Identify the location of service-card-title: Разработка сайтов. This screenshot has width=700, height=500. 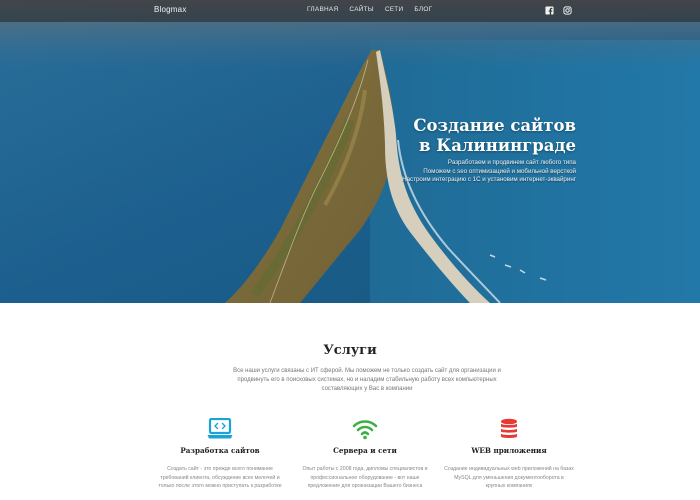
(220, 450).